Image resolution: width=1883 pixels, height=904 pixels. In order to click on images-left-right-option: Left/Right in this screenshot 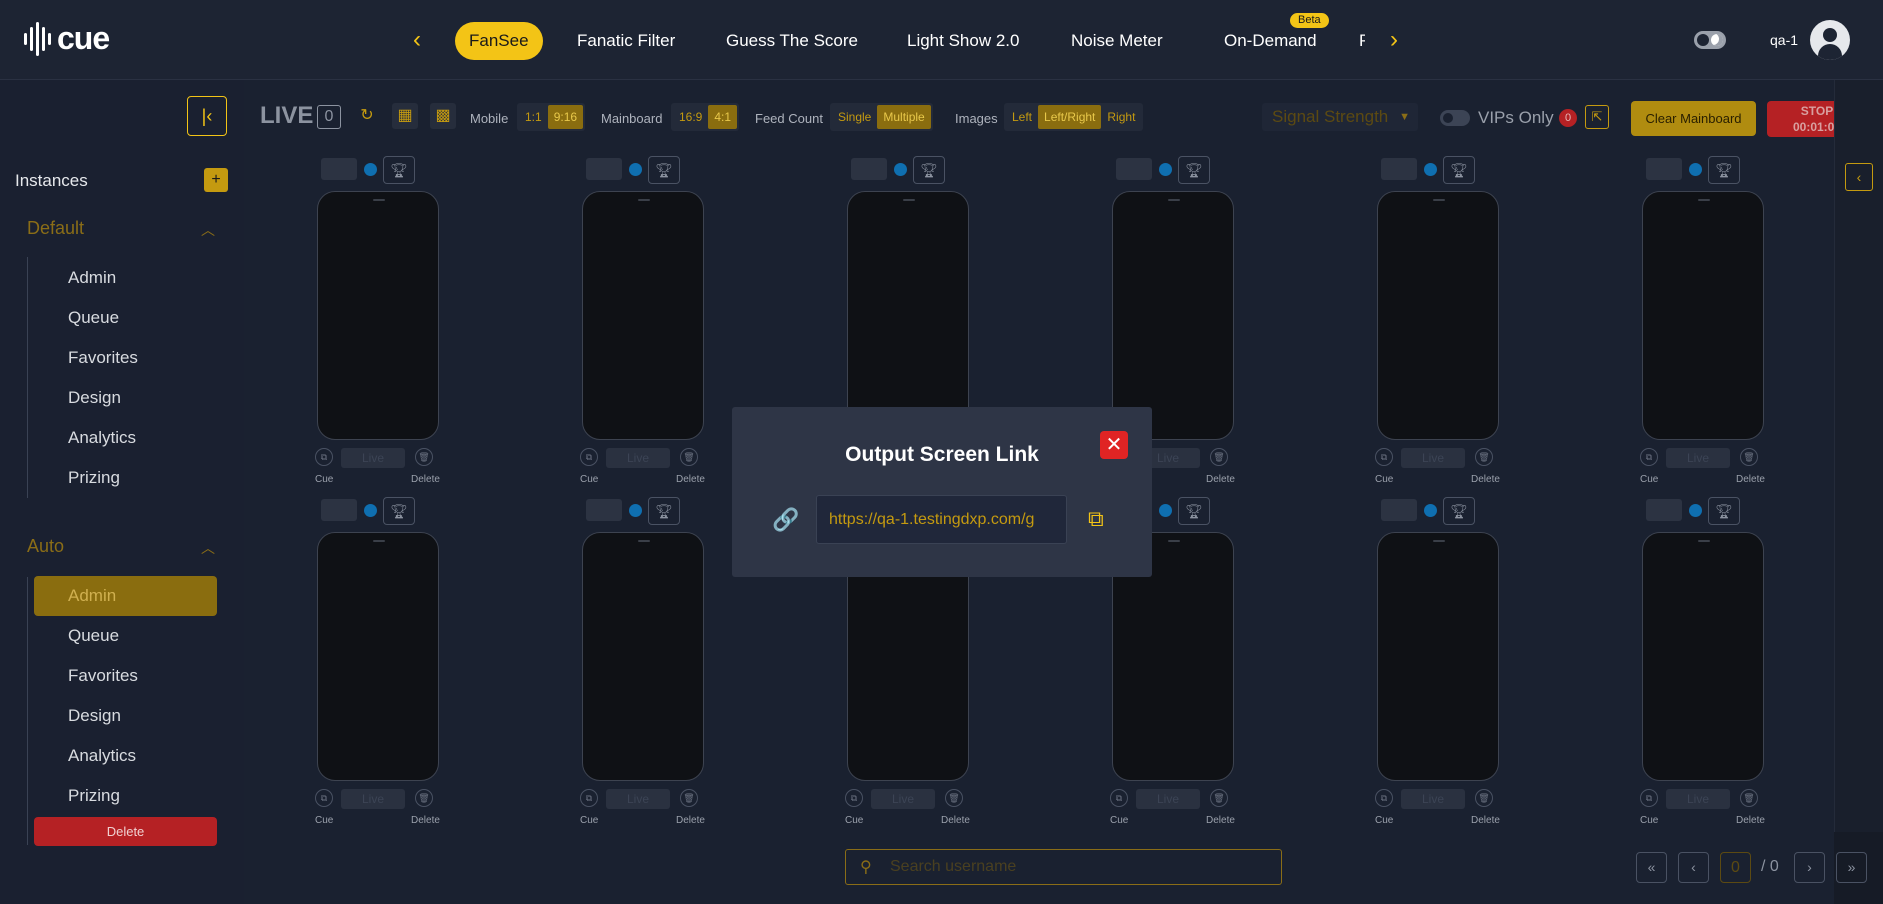, I will do `click(1070, 117)`.